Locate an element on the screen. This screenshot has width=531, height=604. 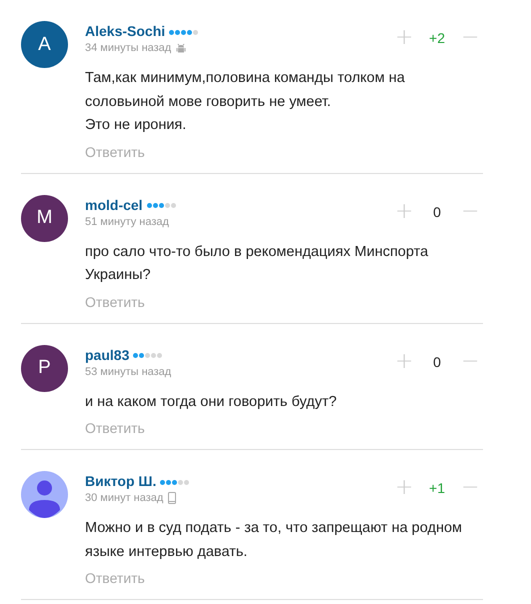
comment-text: про сало что-то было в рекомендациях Минспорта Украины? is located at coordinates (257, 263).